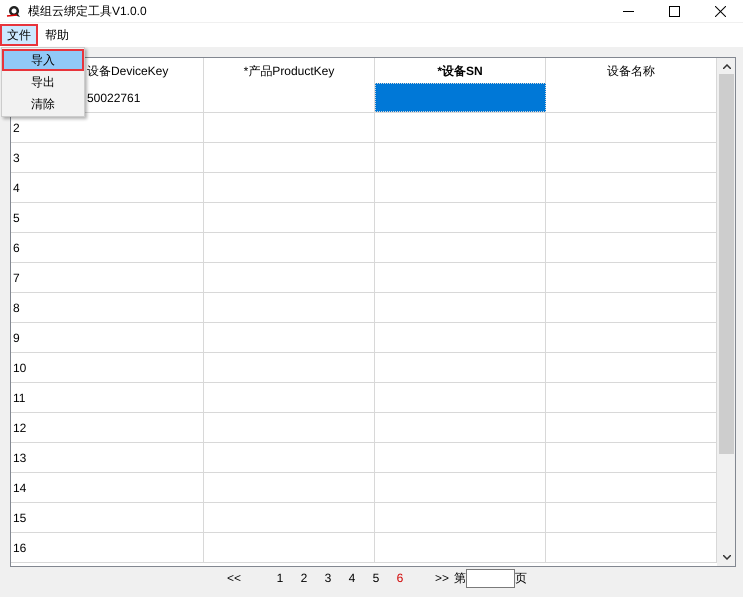  What do you see at coordinates (16, 158) in the screenshot?
I see `row-number: 3` at bounding box center [16, 158].